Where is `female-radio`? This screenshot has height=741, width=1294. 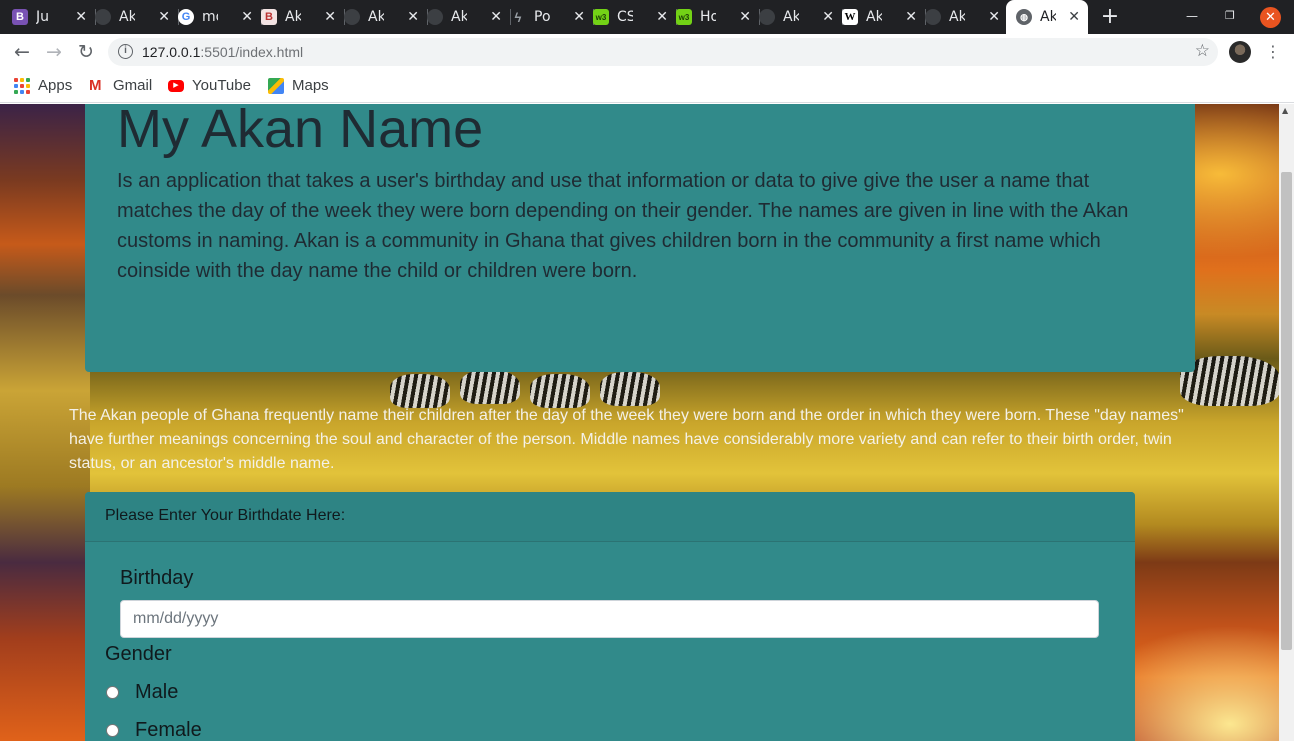
female-radio is located at coordinates (112, 730).